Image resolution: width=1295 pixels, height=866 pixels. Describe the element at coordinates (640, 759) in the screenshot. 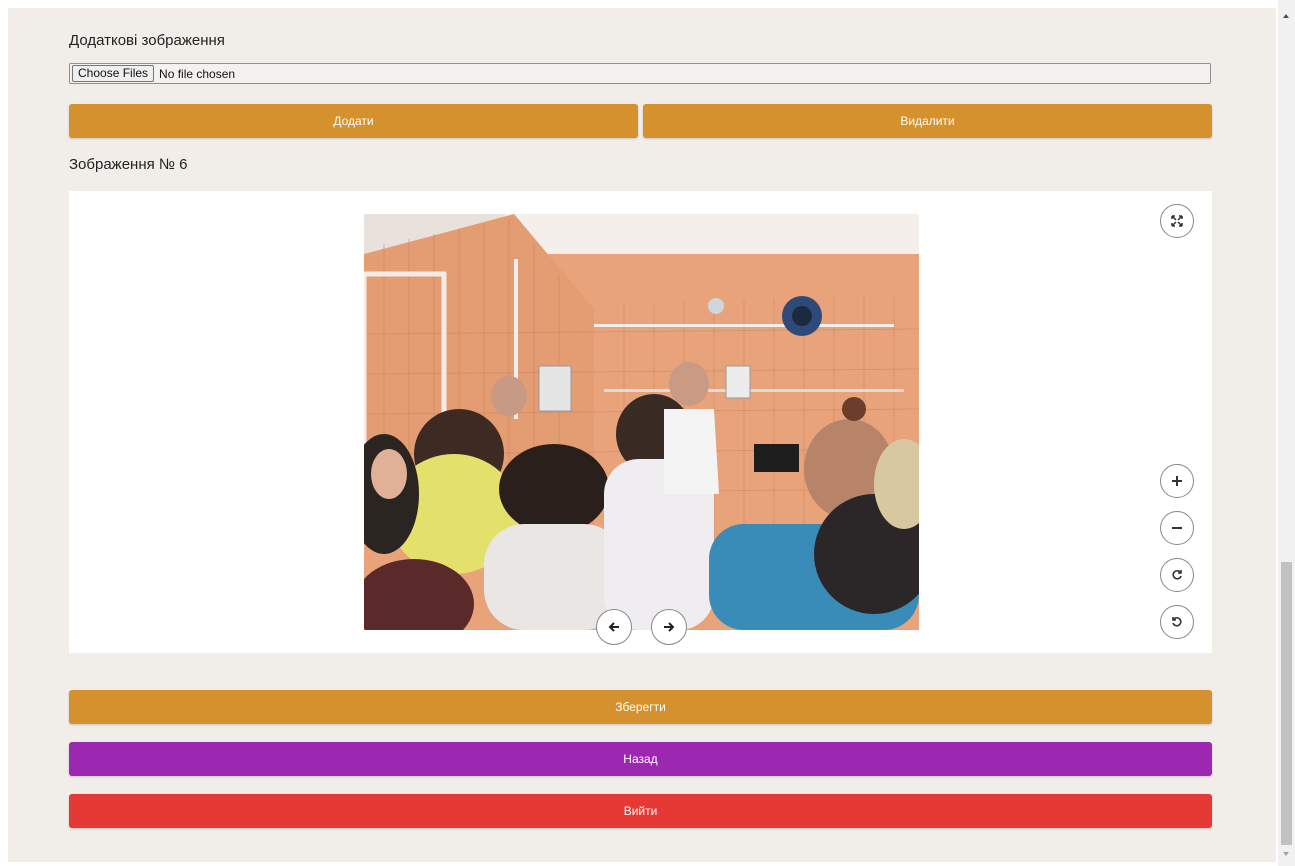

I see `back-button: Назад` at that location.